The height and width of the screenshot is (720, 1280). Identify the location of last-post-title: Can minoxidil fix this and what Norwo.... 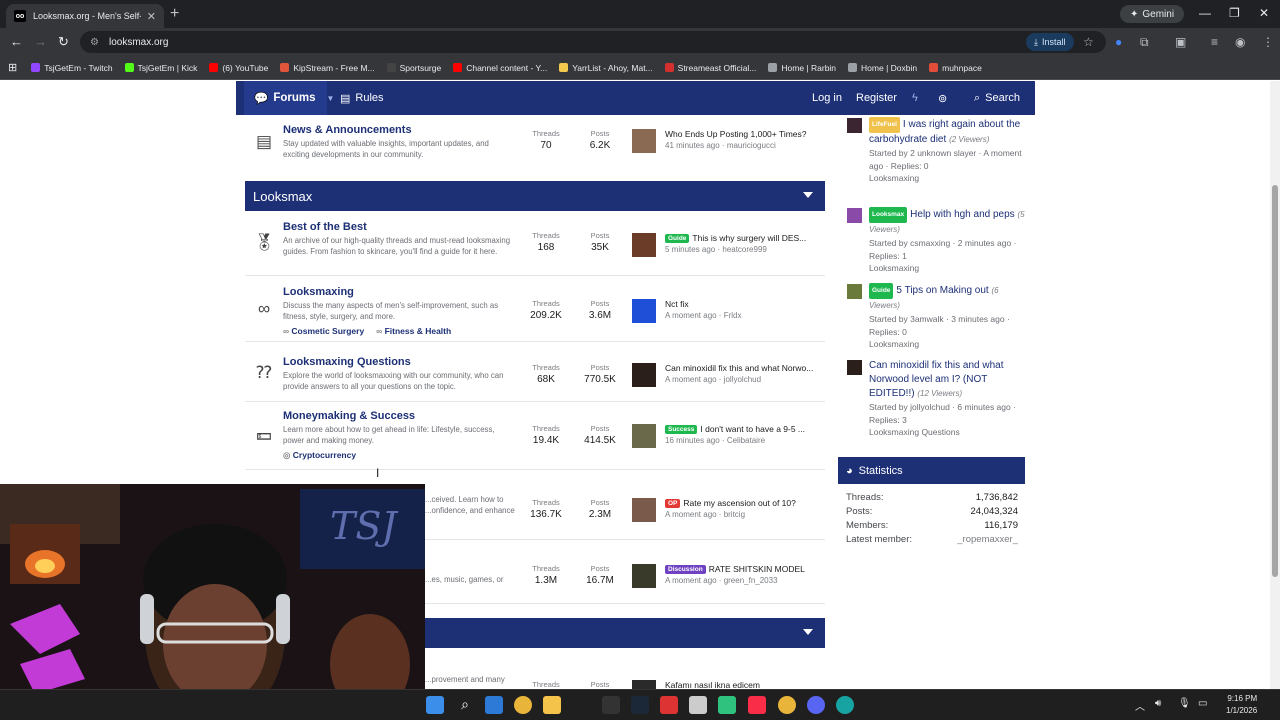
(742, 368).